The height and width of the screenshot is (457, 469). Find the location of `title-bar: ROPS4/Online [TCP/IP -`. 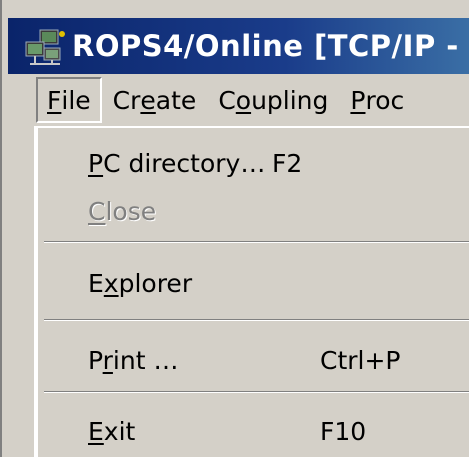

title-bar: ROPS4/Online [TCP/IP - is located at coordinates (238, 46).